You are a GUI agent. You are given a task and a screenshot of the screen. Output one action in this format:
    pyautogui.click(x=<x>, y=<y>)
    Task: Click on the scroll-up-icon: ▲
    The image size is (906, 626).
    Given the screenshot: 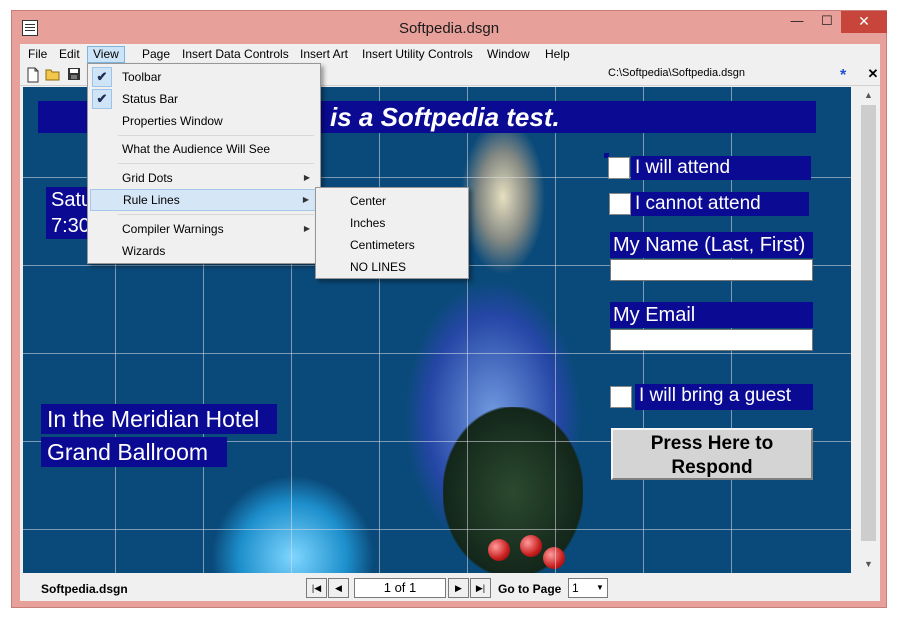 What is the action you would take?
    pyautogui.click(x=868, y=95)
    